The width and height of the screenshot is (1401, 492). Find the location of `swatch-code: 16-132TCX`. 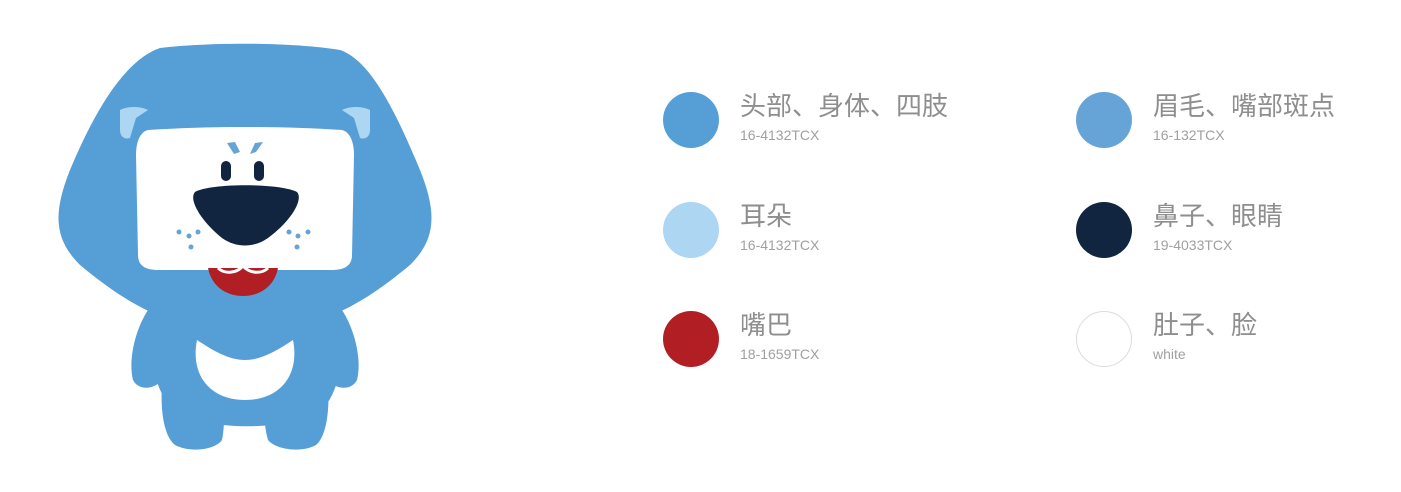

swatch-code: 16-132TCX is located at coordinates (1189, 135).